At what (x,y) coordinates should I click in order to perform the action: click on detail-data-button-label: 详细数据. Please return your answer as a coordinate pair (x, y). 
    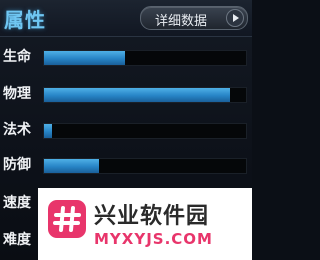
    Looking at the image, I should click on (181, 21).